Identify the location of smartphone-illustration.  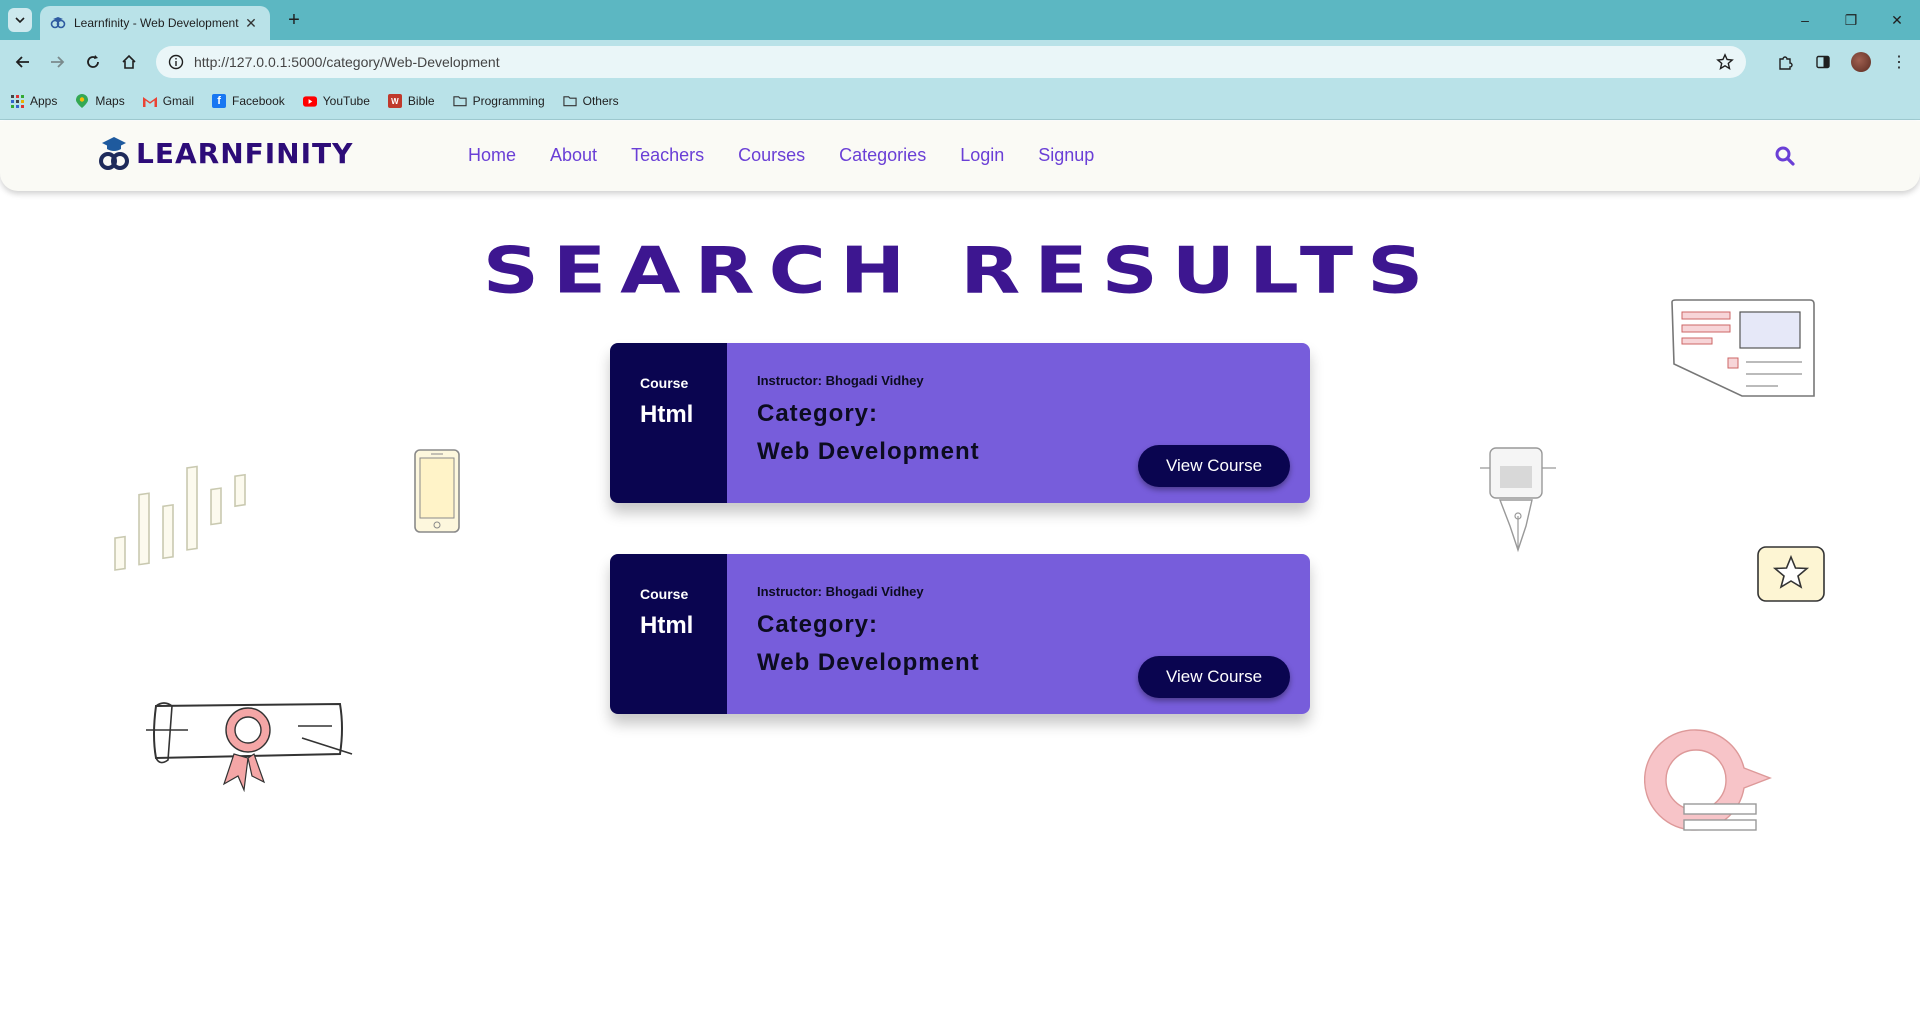
(437, 491).